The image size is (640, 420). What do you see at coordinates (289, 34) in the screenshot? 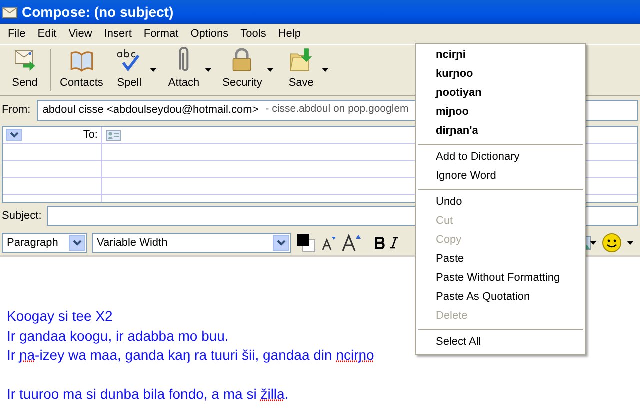
I see `menu-item: Help` at bounding box center [289, 34].